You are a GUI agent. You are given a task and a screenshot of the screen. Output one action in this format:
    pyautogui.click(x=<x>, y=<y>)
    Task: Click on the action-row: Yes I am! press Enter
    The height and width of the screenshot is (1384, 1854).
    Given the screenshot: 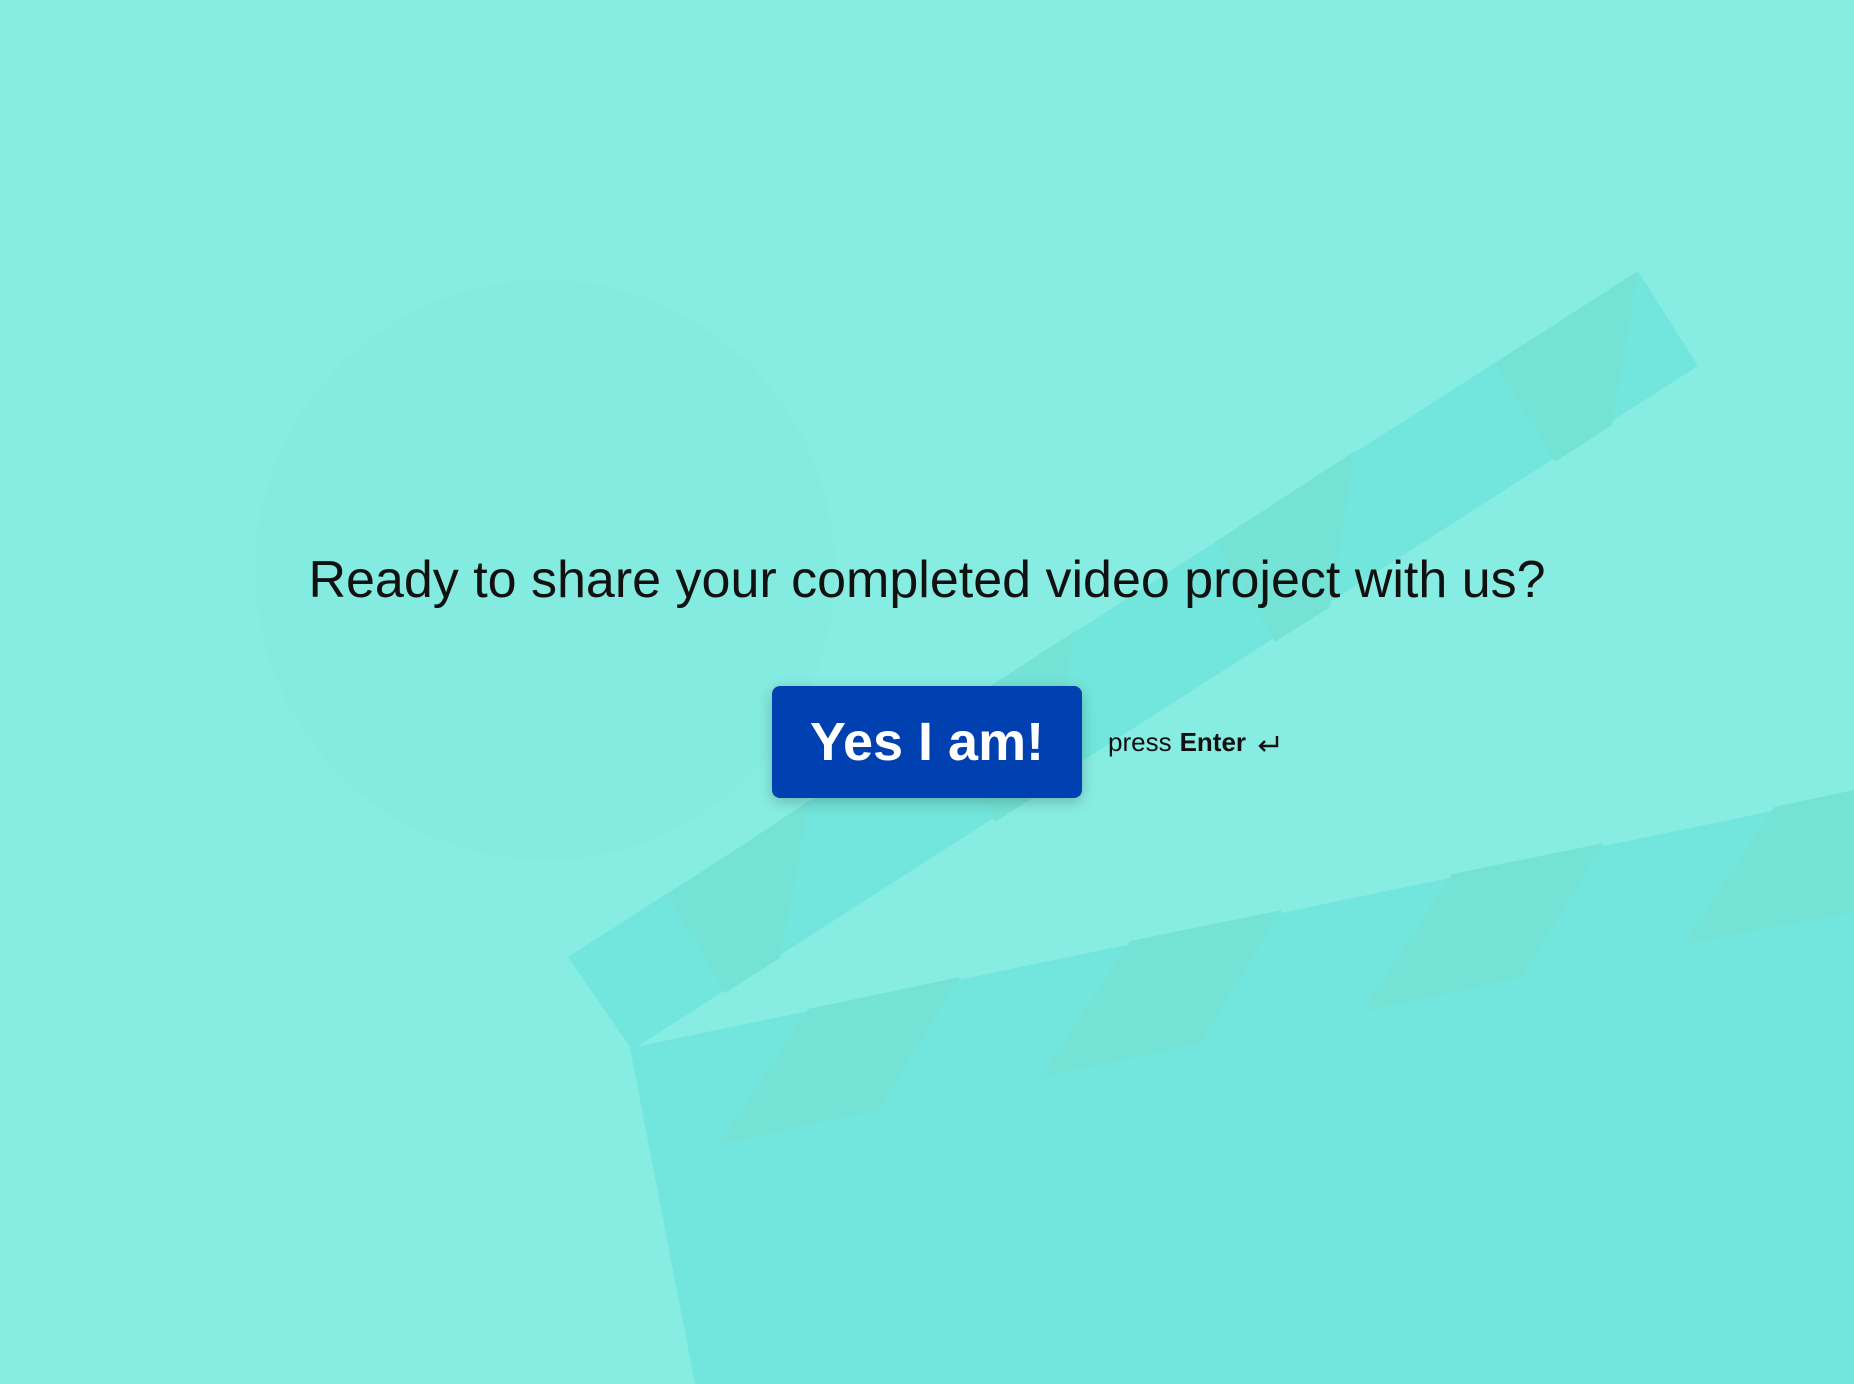 What is the action you would take?
    pyautogui.click(x=1027, y=742)
    